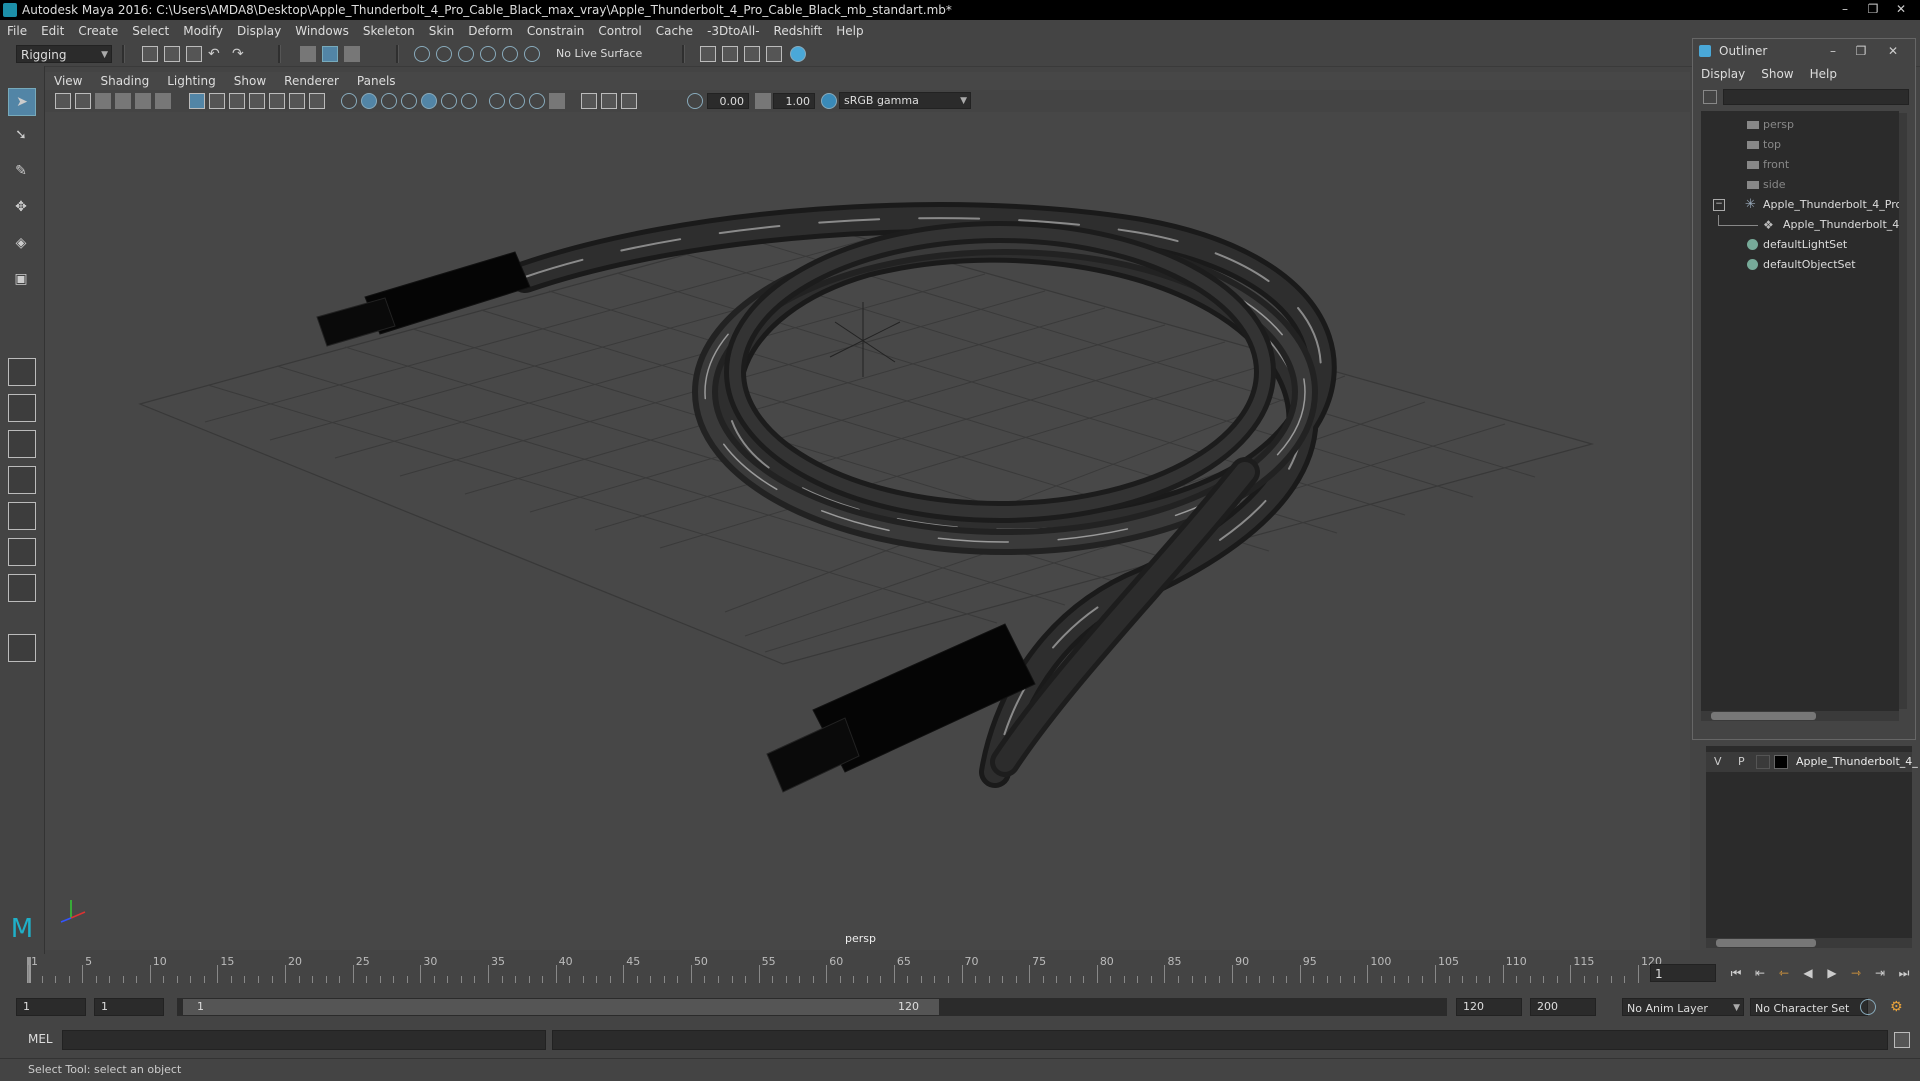 This screenshot has width=1920, height=1081. Describe the element at coordinates (429, 101) in the screenshot. I see `use-all-lights-icon` at that location.